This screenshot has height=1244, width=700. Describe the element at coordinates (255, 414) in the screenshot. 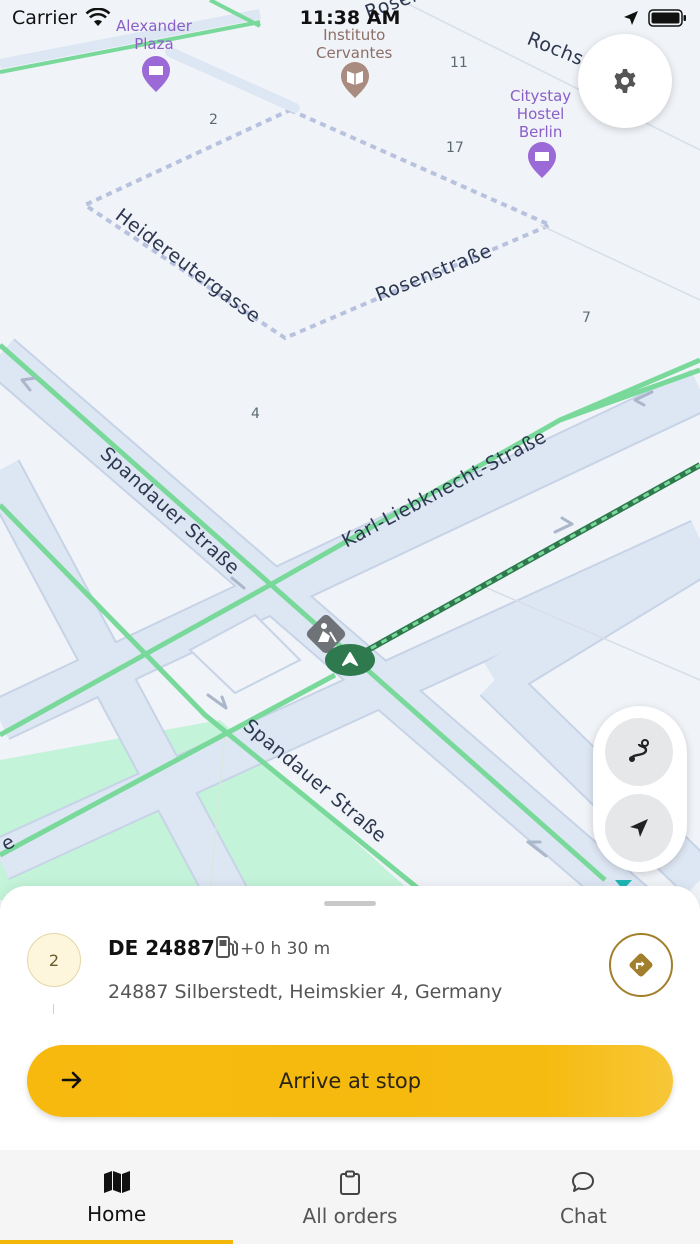

I see `house-number: 4` at that location.